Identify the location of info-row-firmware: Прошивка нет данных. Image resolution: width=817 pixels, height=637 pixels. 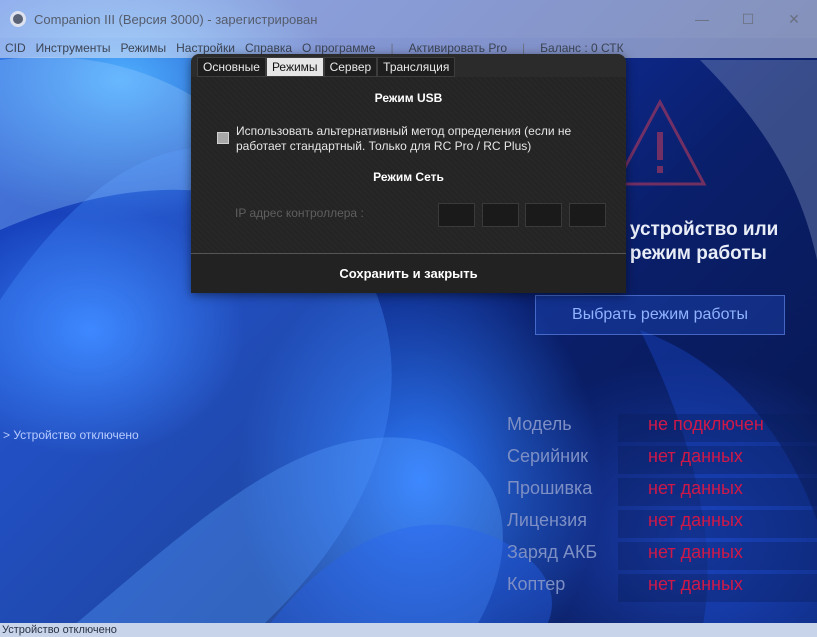
(658, 493).